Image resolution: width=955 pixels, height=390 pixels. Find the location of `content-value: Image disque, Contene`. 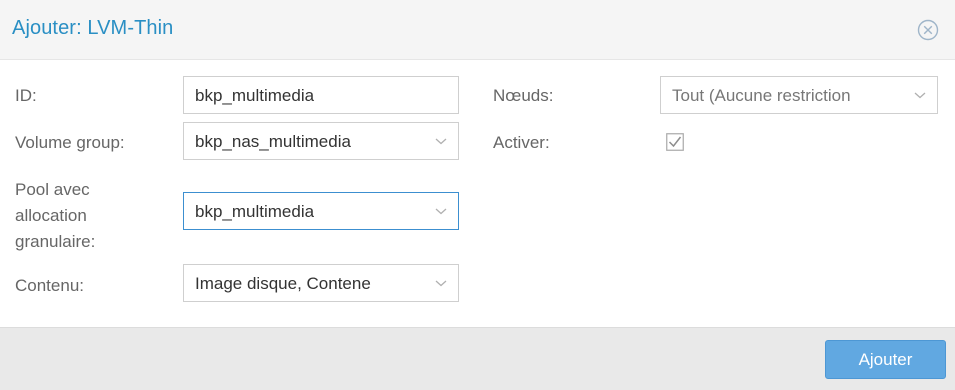

content-value: Image disque, Contene is located at coordinates (283, 283).